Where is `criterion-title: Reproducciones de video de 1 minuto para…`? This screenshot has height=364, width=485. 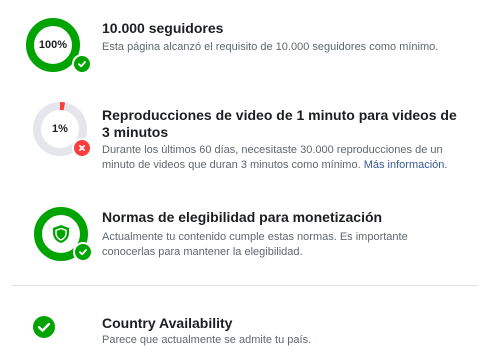 criterion-title: Reproducciones de video de 1 minuto para… is located at coordinates (279, 123).